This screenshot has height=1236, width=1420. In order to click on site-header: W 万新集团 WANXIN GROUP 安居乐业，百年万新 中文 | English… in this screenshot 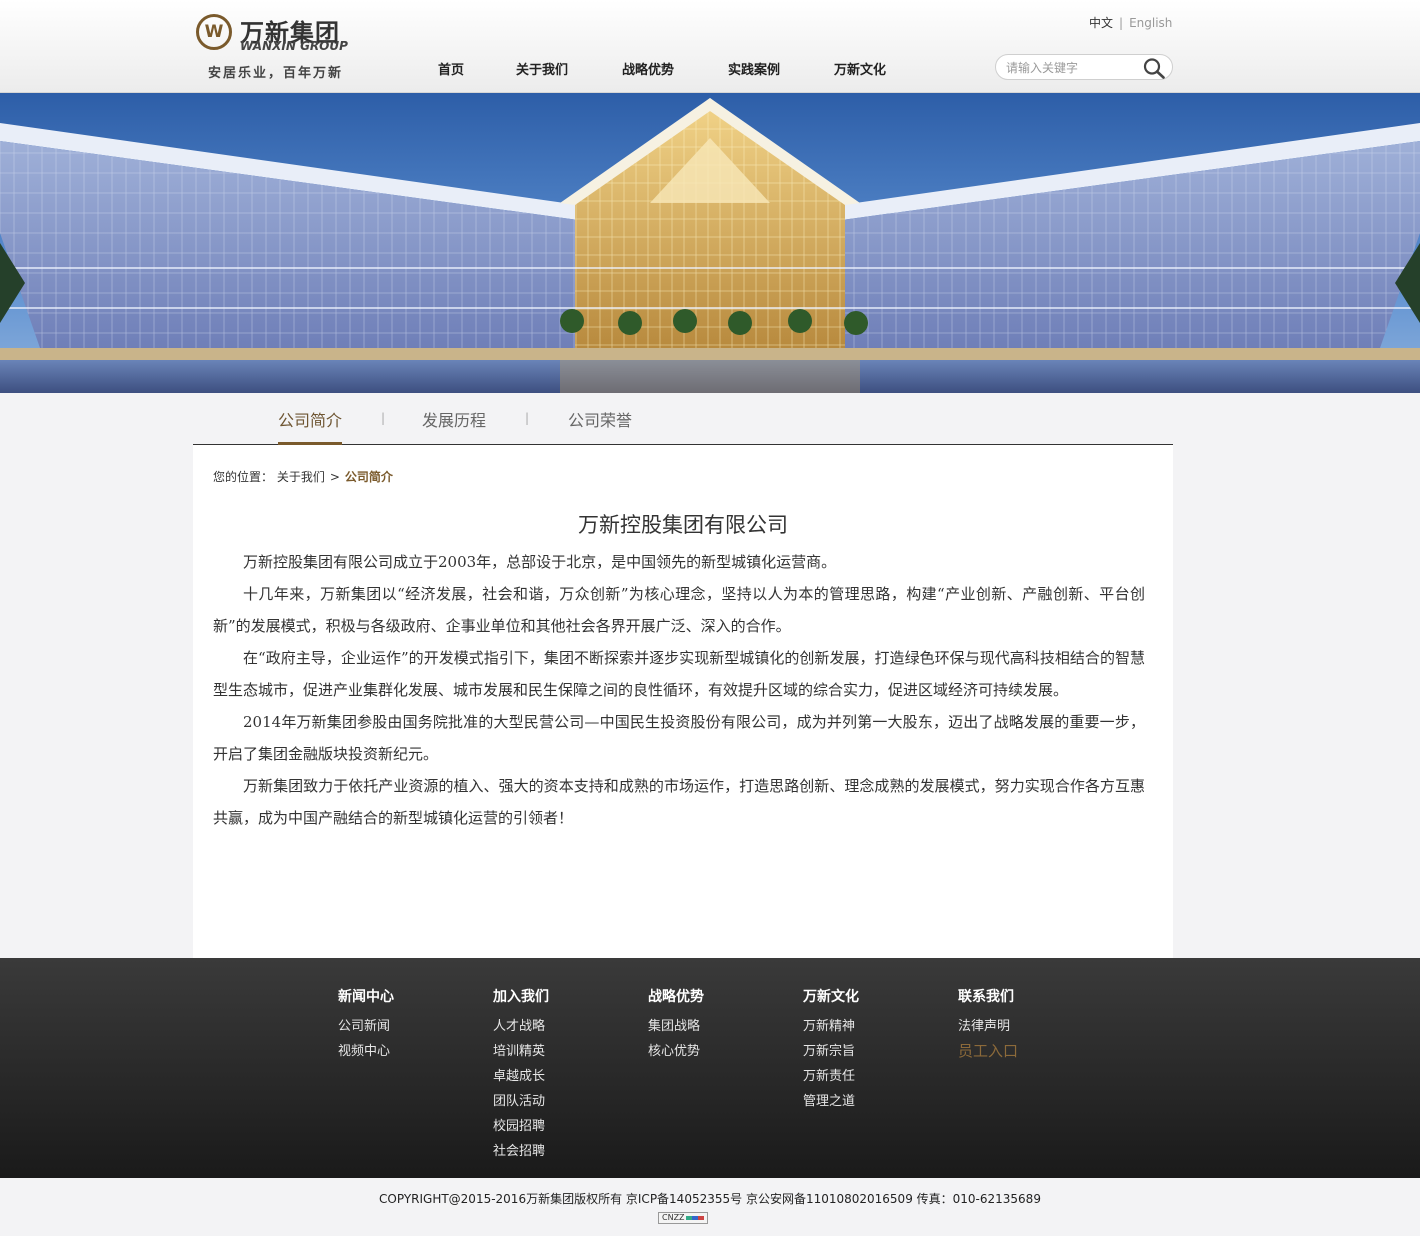, I will do `click(710, 46)`.